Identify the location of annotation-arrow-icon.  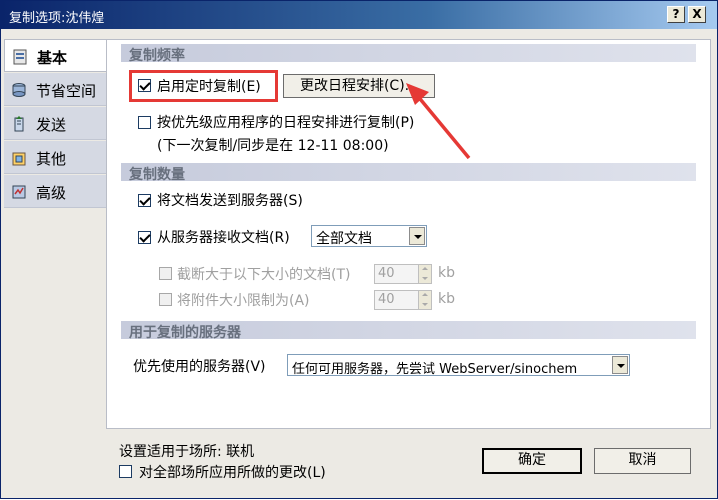
(438, 121).